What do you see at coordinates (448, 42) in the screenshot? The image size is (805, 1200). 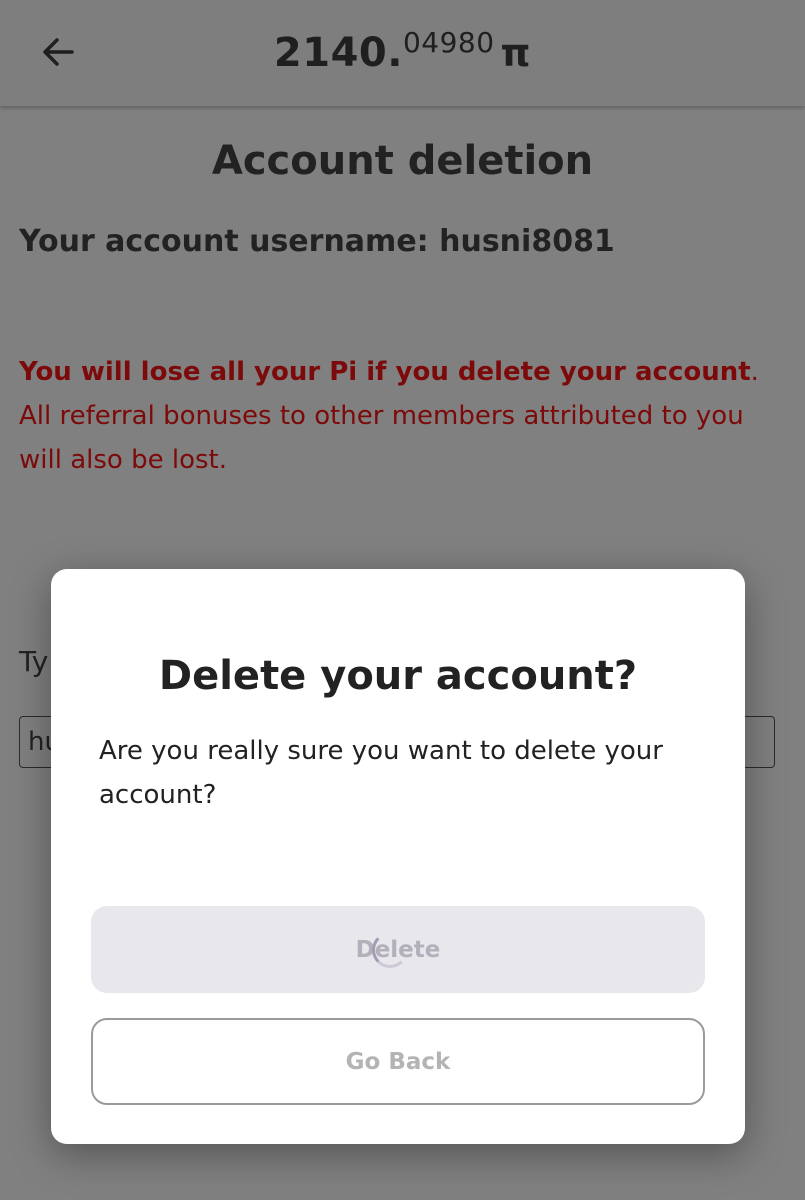 I see `balance-decimal: 04980` at bounding box center [448, 42].